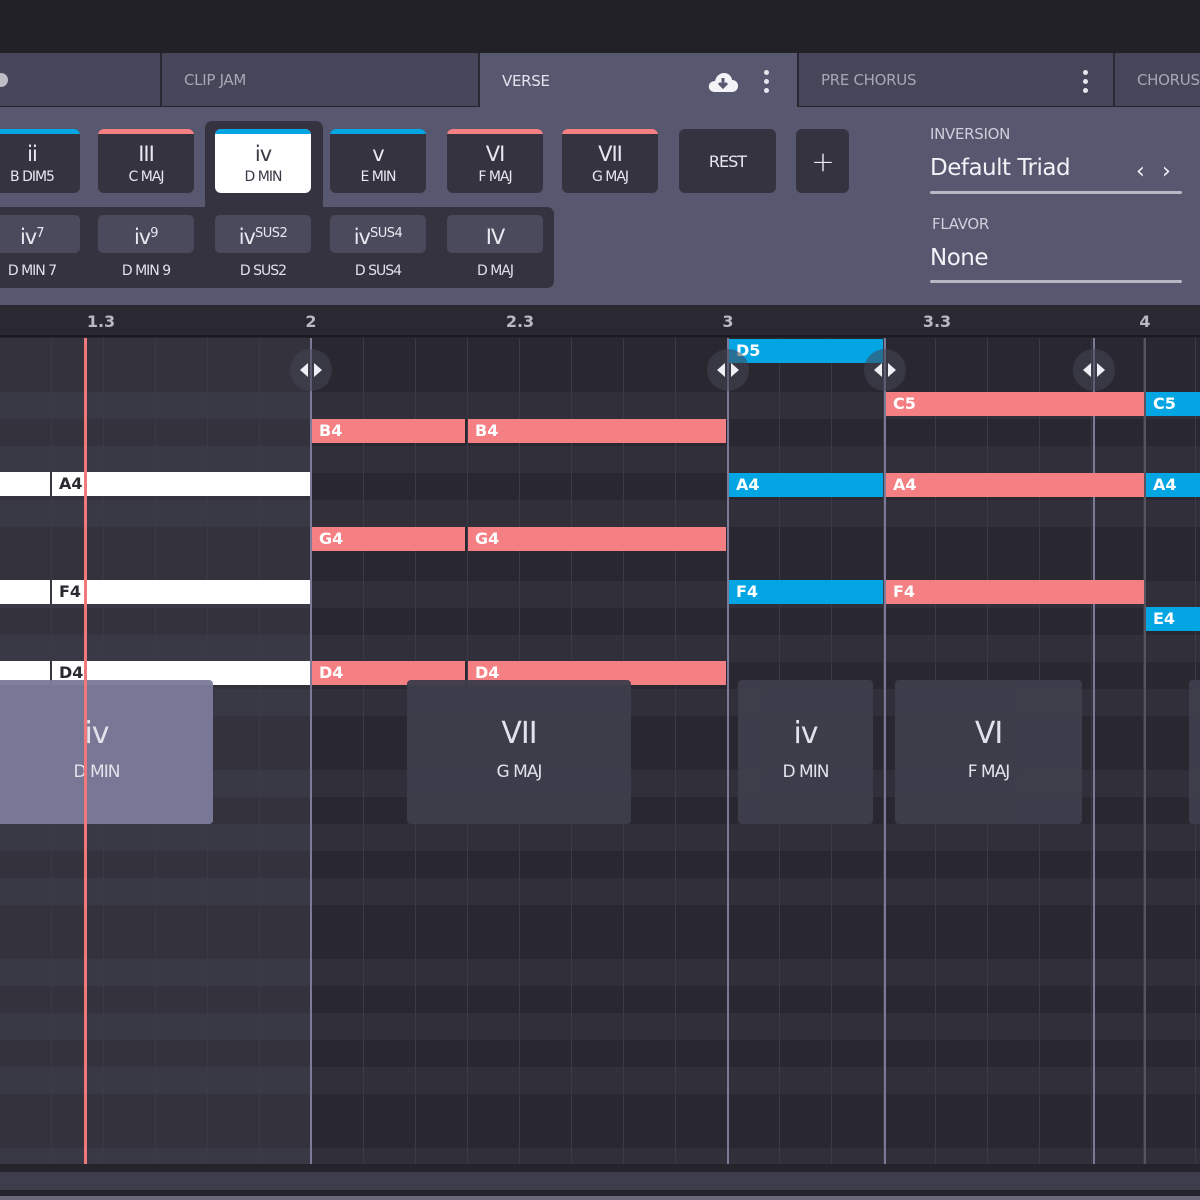  I want to click on flavor-value: None, so click(959, 258).